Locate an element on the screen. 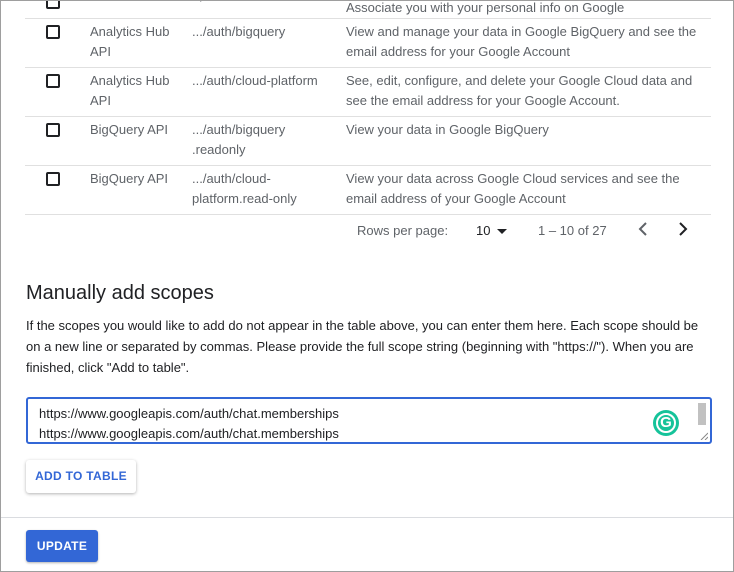 Image resolution: width=734 pixels, height=572 pixels. rows-per-page-label: Rows per page: is located at coordinates (403, 230).